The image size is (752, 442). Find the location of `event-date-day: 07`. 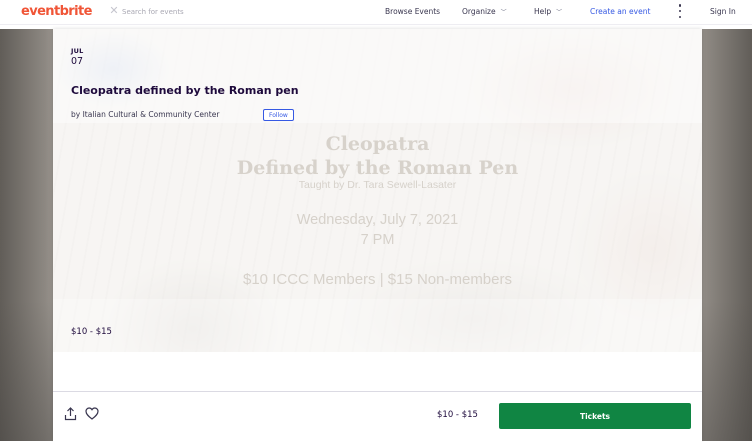

event-date-day: 07 is located at coordinates (77, 61).